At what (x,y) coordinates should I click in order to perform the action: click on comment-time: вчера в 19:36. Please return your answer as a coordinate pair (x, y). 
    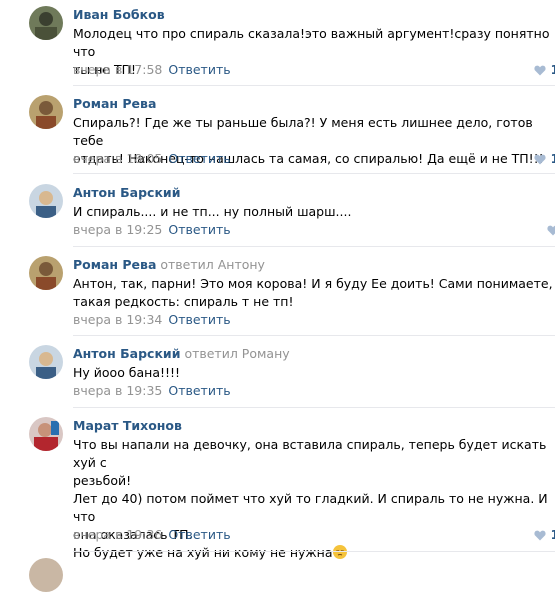
    Looking at the image, I should click on (117, 534).